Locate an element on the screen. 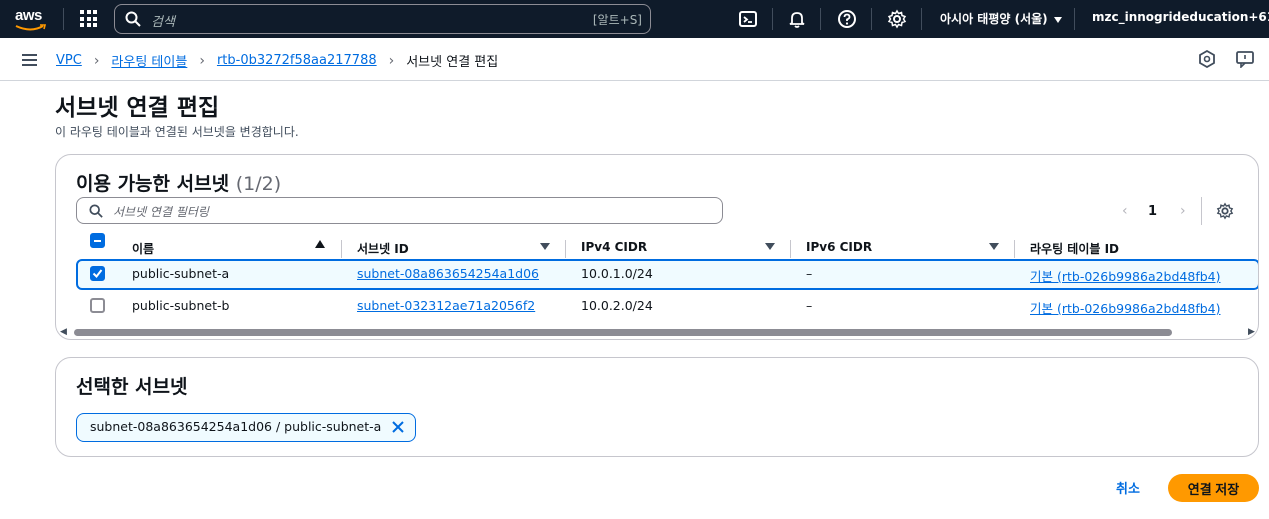 This screenshot has height=519, width=1269. panel-title: 선택한 서브넷 is located at coordinates (132, 387).